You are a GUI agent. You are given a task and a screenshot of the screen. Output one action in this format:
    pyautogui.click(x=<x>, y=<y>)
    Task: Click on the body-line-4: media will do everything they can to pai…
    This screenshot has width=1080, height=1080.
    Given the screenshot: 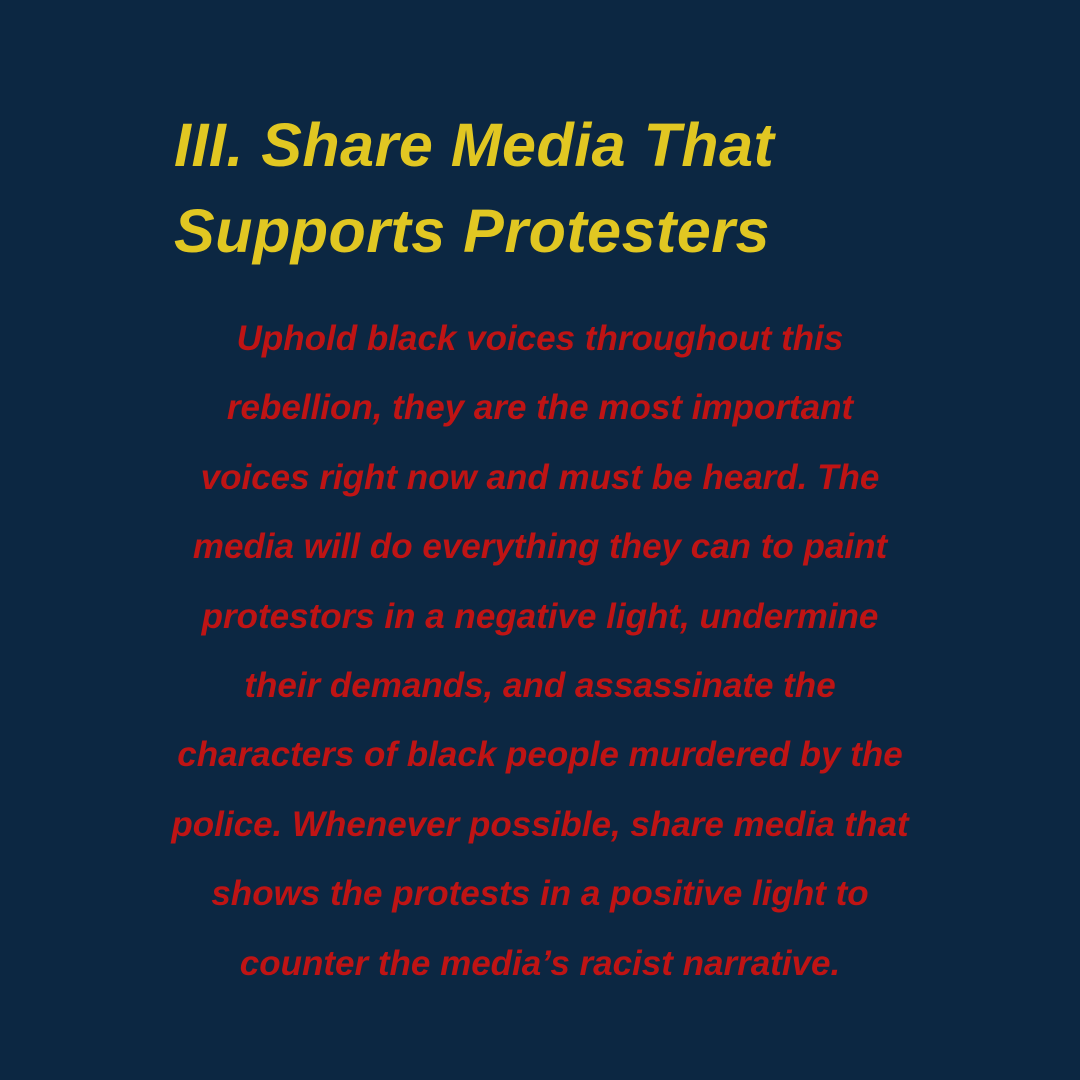 What is the action you would take?
    pyautogui.click(x=540, y=547)
    